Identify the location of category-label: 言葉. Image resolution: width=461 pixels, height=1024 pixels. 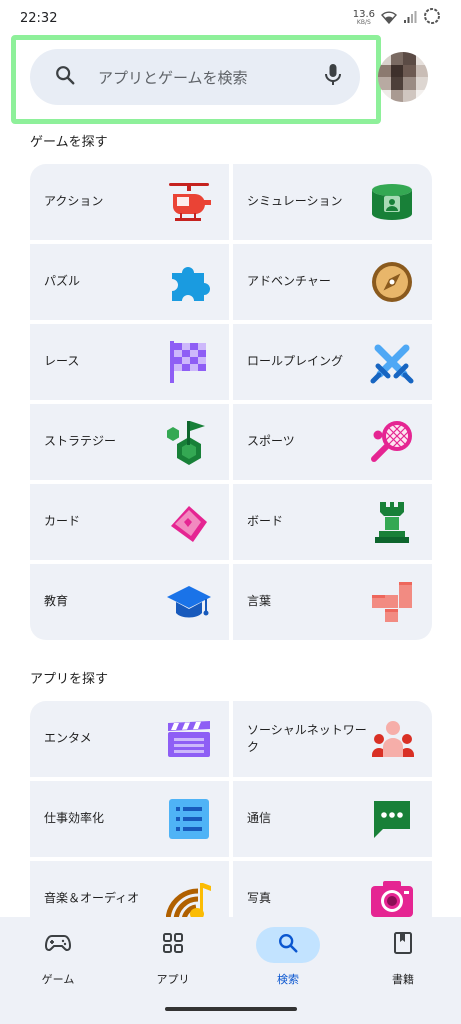
(259, 601).